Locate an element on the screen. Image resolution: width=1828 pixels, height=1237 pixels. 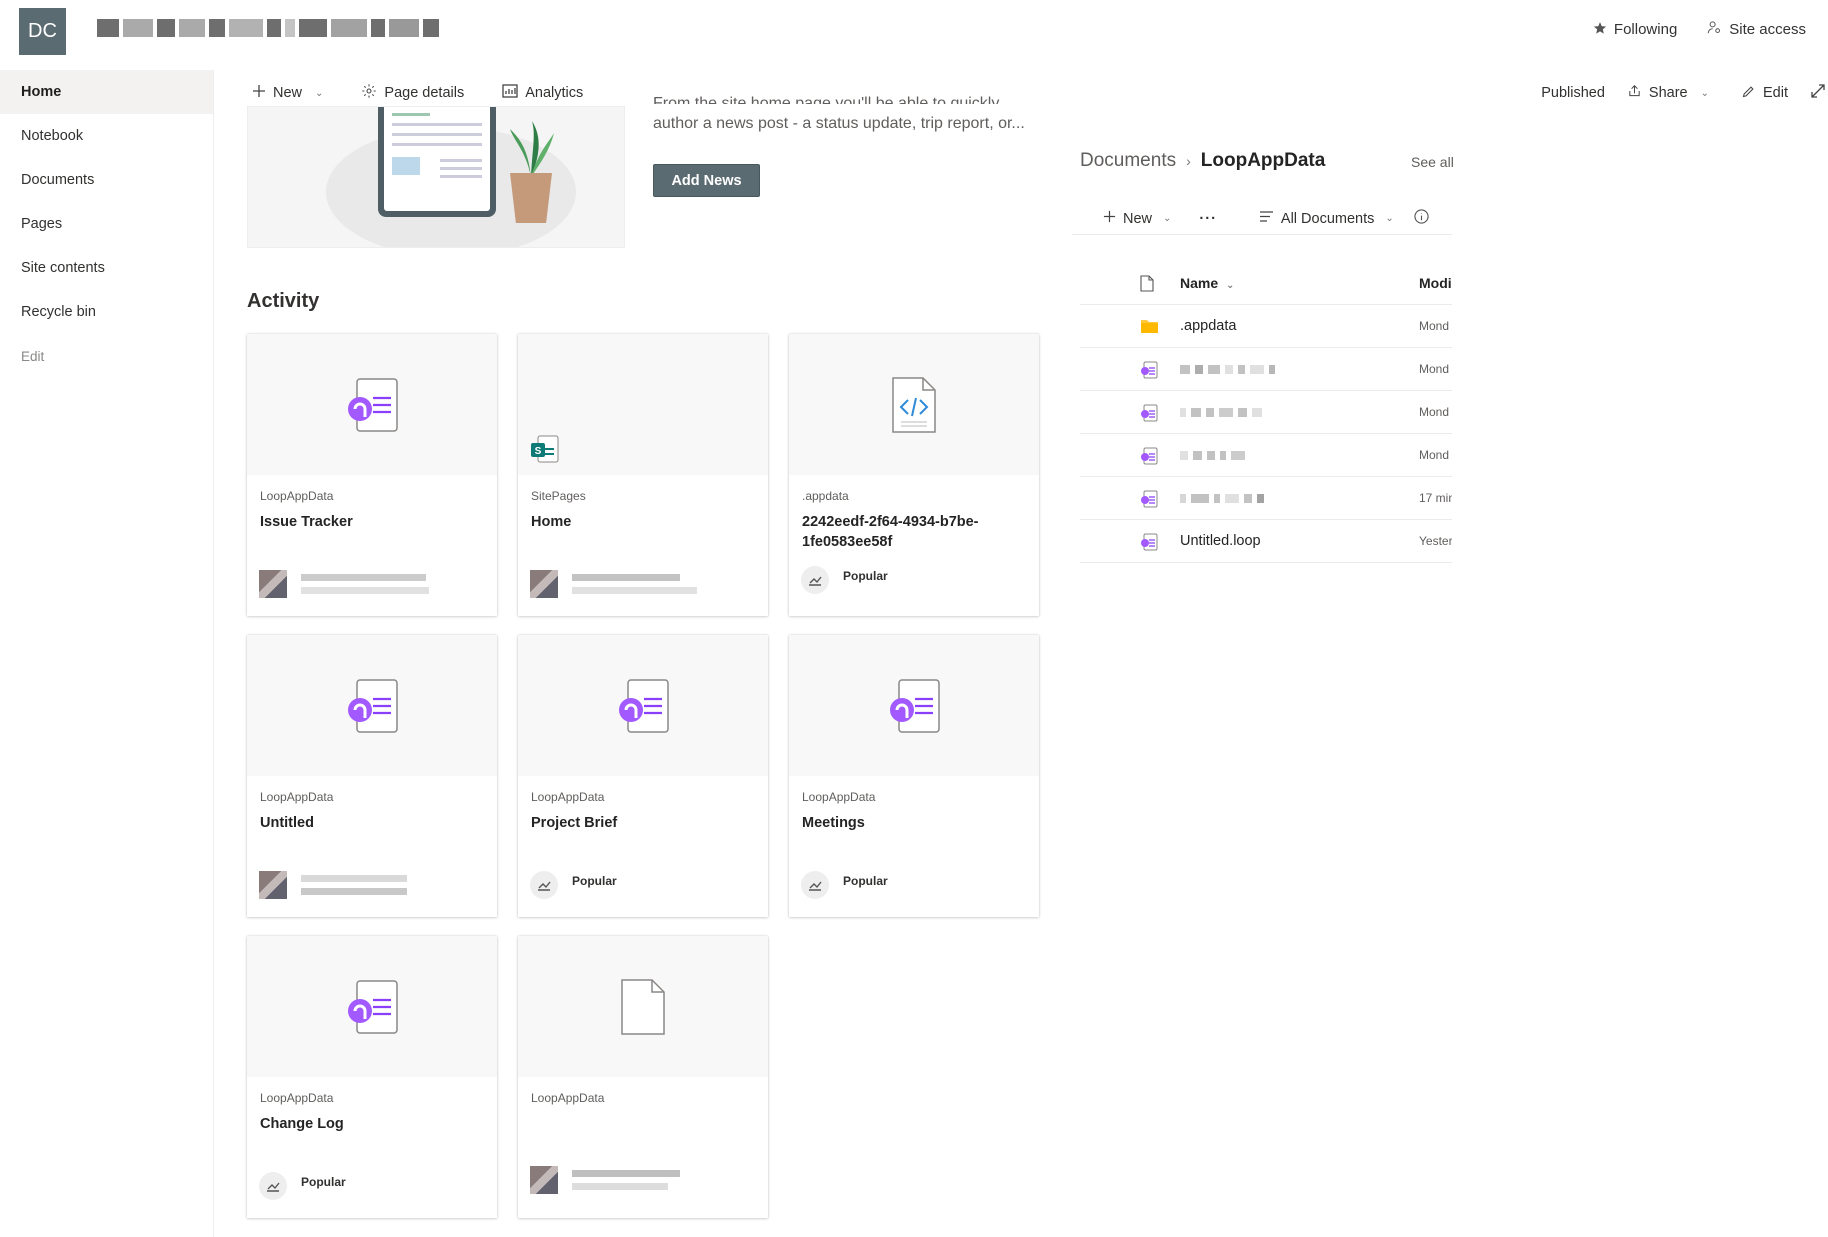
analytics-icon is located at coordinates (510, 93).